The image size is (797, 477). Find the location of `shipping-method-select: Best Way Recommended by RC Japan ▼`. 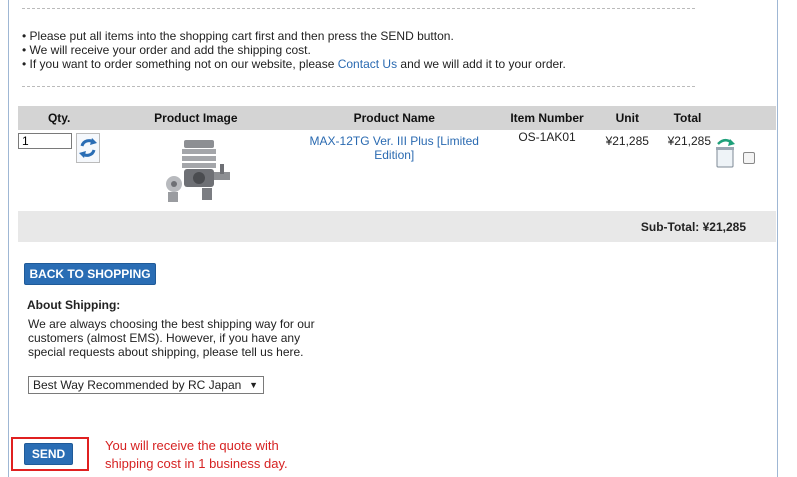

shipping-method-select: Best Way Recommended by RC Japan ▼ is located at coordinates (146, 385).